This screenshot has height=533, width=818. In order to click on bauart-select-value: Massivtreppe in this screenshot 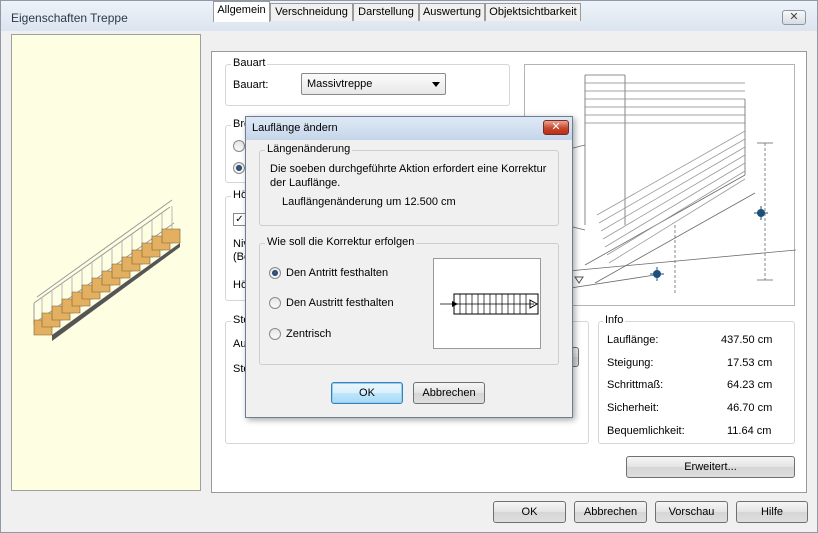, I will do `click(340, 84)`.